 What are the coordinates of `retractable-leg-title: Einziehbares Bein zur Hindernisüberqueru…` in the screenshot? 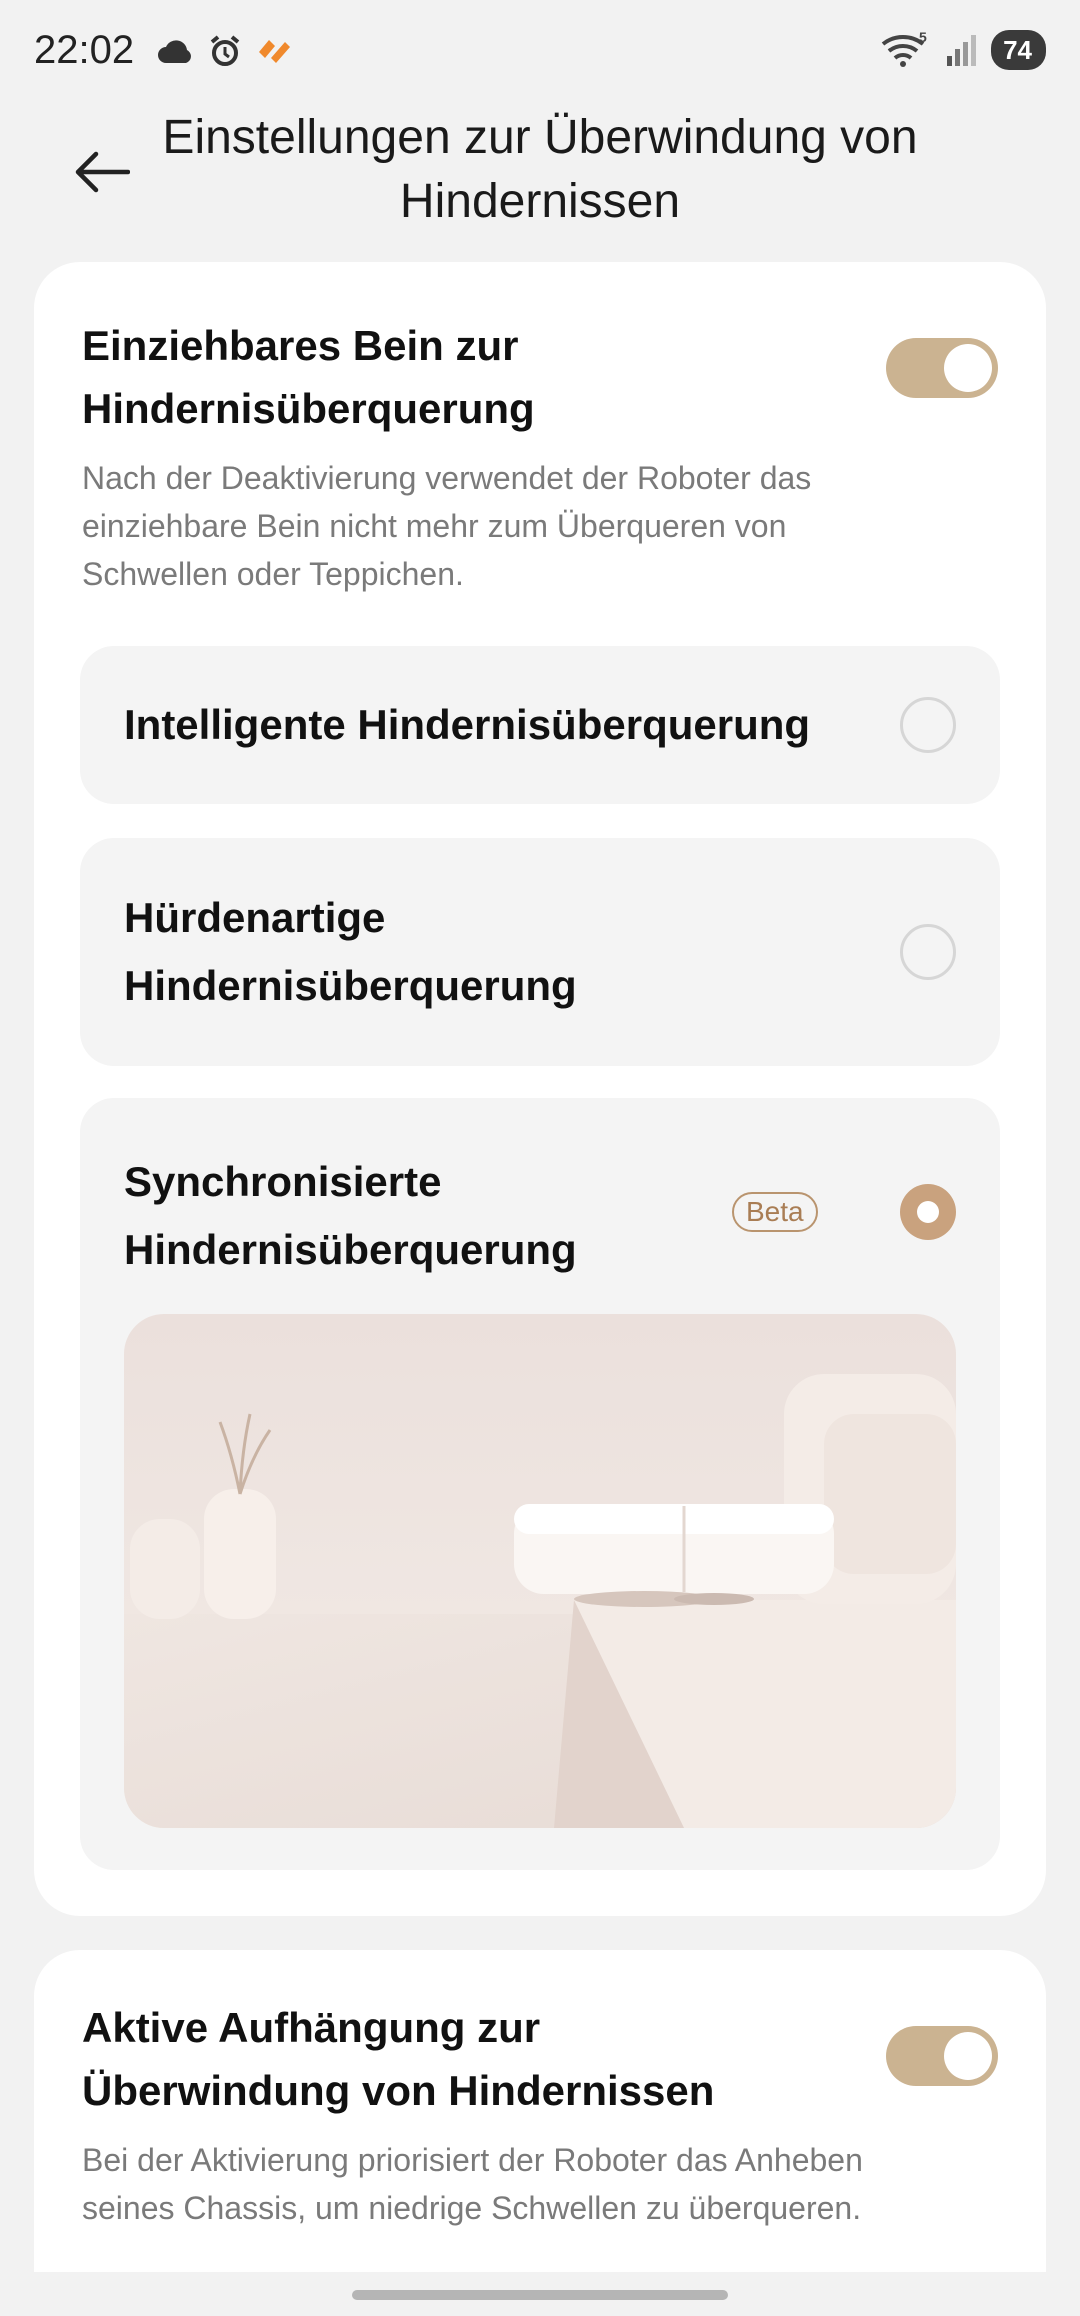 It's located at (308, 377).